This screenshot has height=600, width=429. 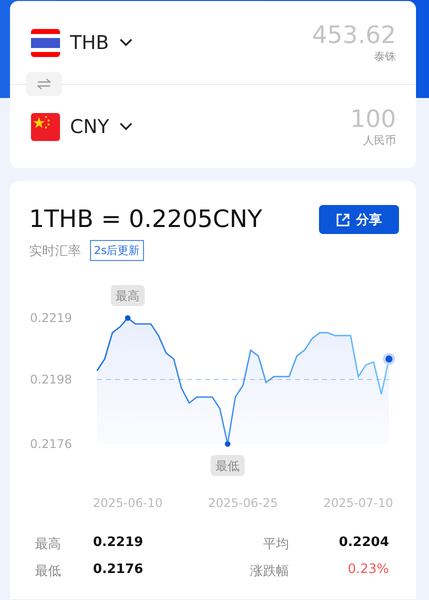 What do you see at coordinates (48, 544) in the screenshot?
I see `stat-label: 最高` at bounding box center [48, 544].